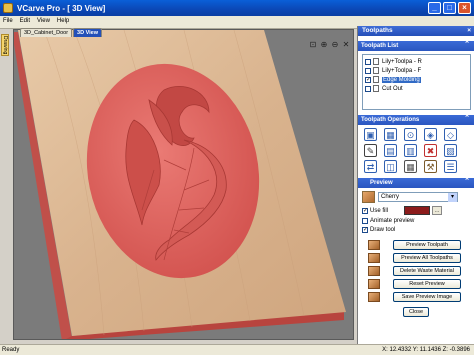 Image resolution: width=474 pixels, height=355 pixels. What do you see at coordinates (434, 8) in the screenshot?
I see `minimize-button: _` at bounding box center [434, 8].